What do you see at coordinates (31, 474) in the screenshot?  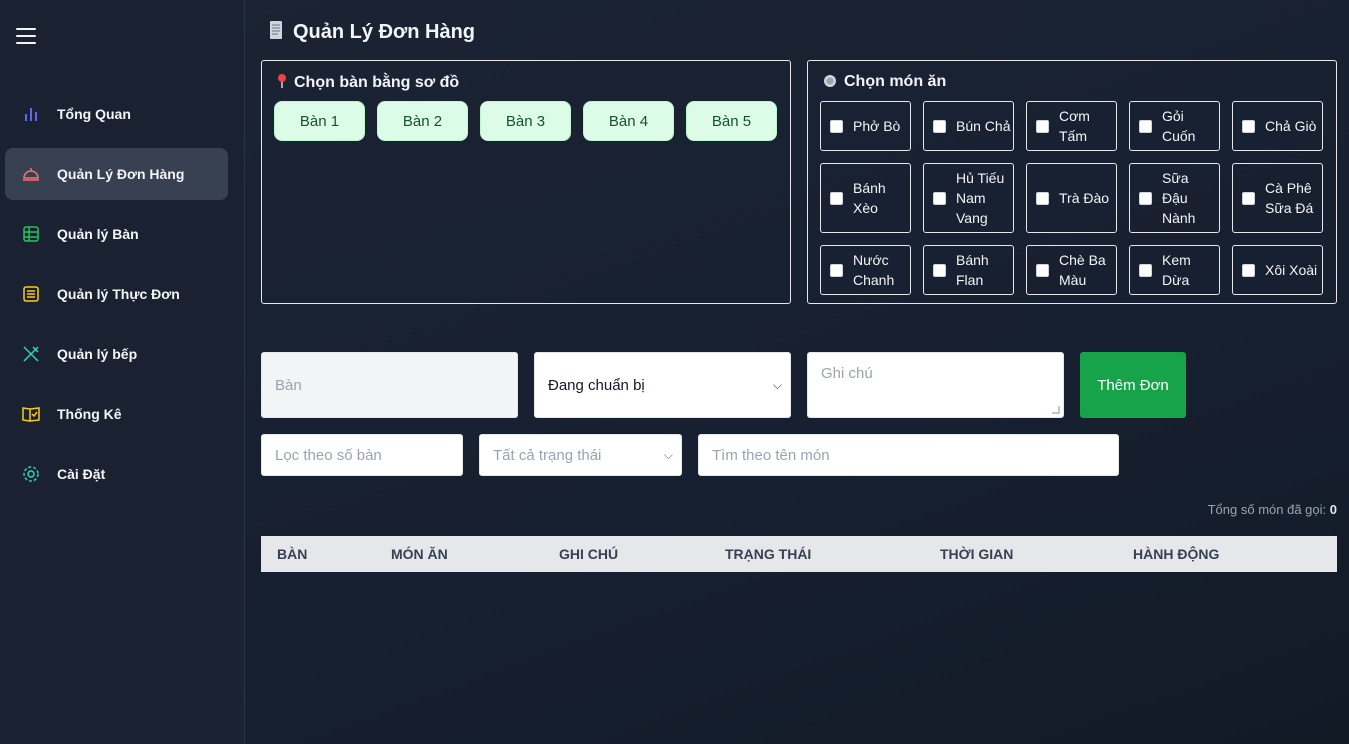 I see `gear-icon` at bounding box center [31, 474].